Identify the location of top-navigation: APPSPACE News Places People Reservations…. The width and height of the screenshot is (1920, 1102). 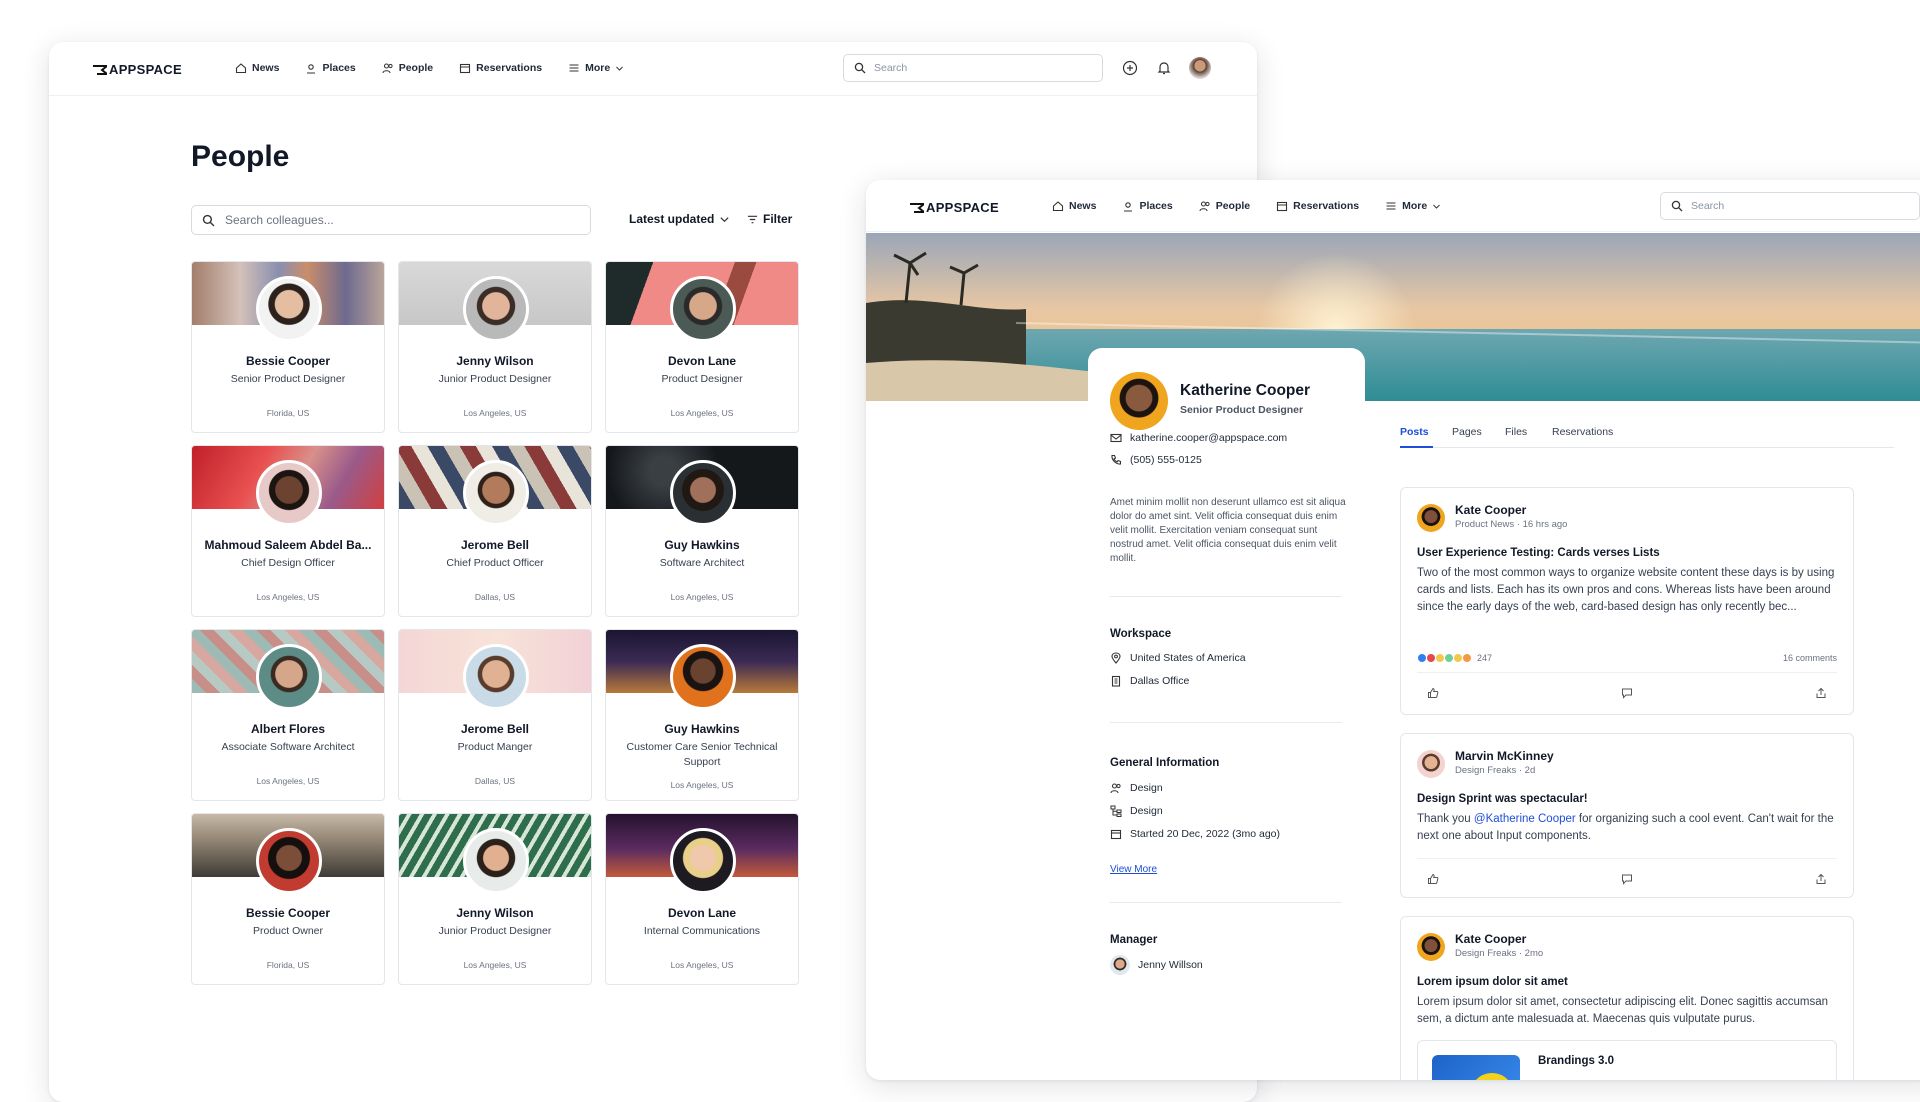
(653, 69).